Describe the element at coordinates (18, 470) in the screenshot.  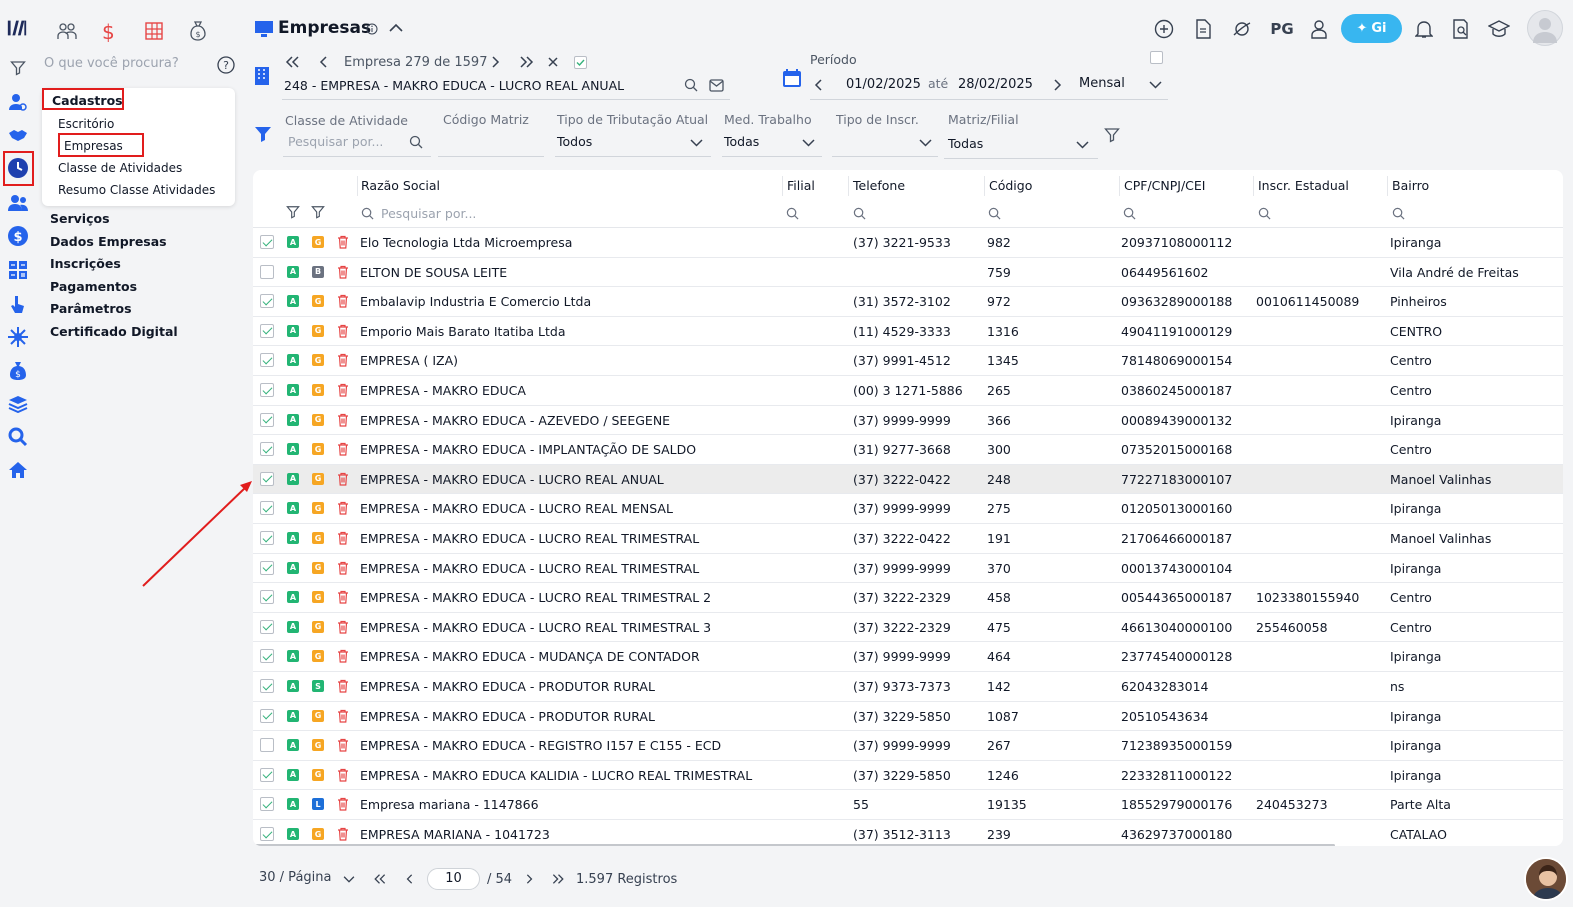
I see `home-icon` at that location.